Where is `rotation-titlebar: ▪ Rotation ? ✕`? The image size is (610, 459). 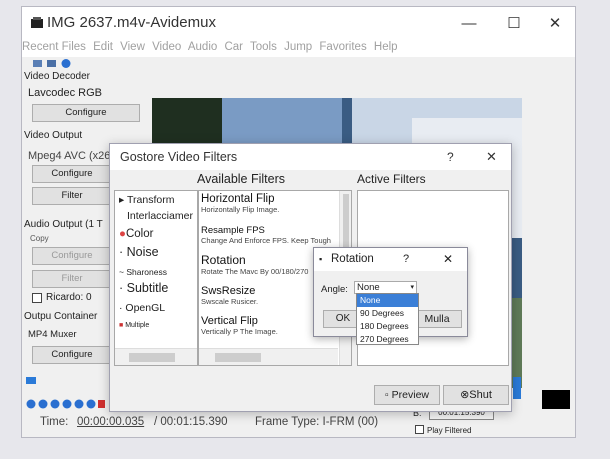
rotation-titlebar: ▪ Rotation ? ✕ is located at coordinates (390, 259).